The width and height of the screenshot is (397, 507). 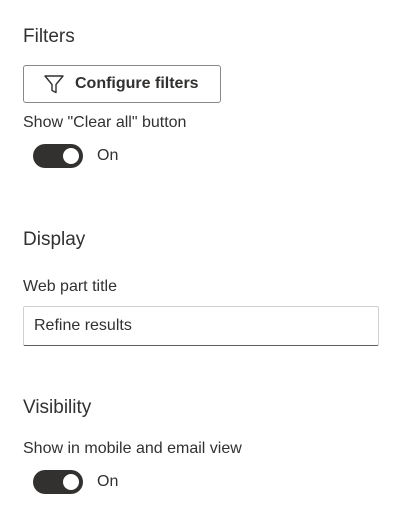 I want to click on configure-filters-label: Configure filters, so click(x=137, y=83).